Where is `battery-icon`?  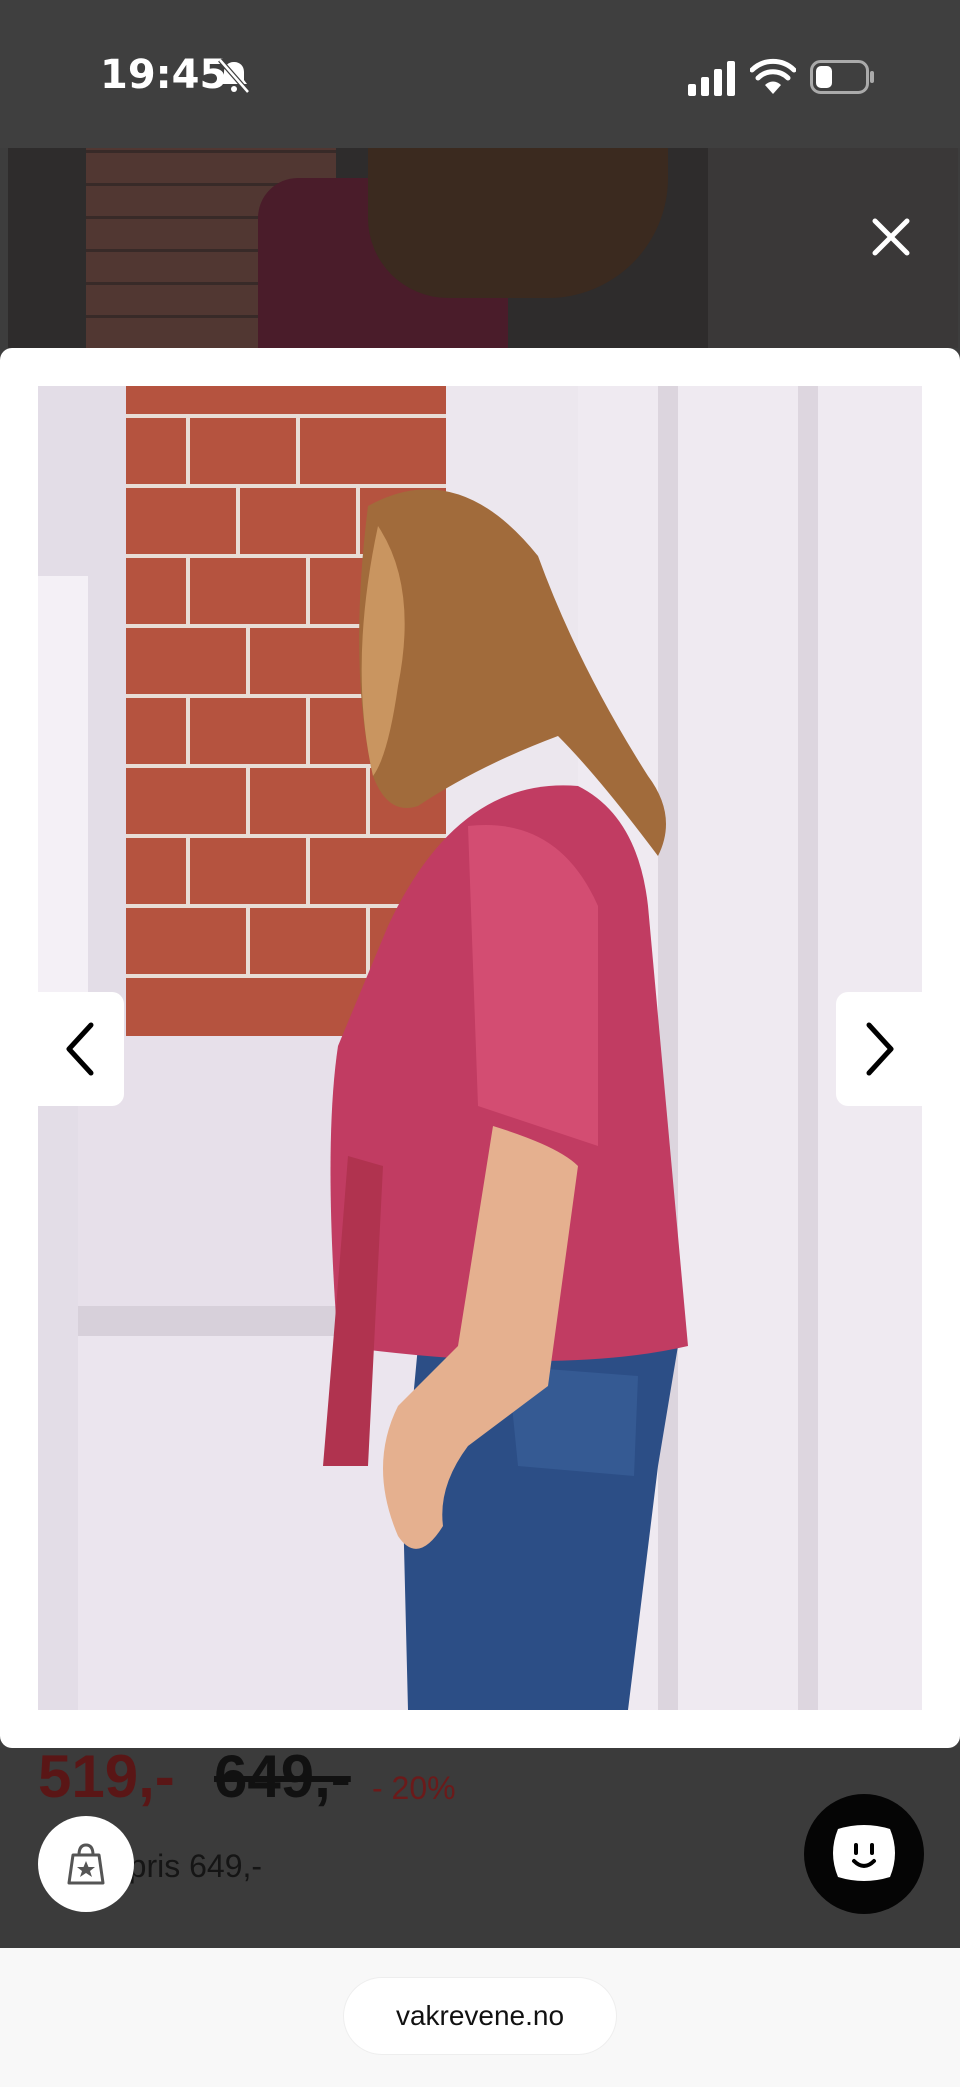
battery-icon is located at coordinates (842, 77).